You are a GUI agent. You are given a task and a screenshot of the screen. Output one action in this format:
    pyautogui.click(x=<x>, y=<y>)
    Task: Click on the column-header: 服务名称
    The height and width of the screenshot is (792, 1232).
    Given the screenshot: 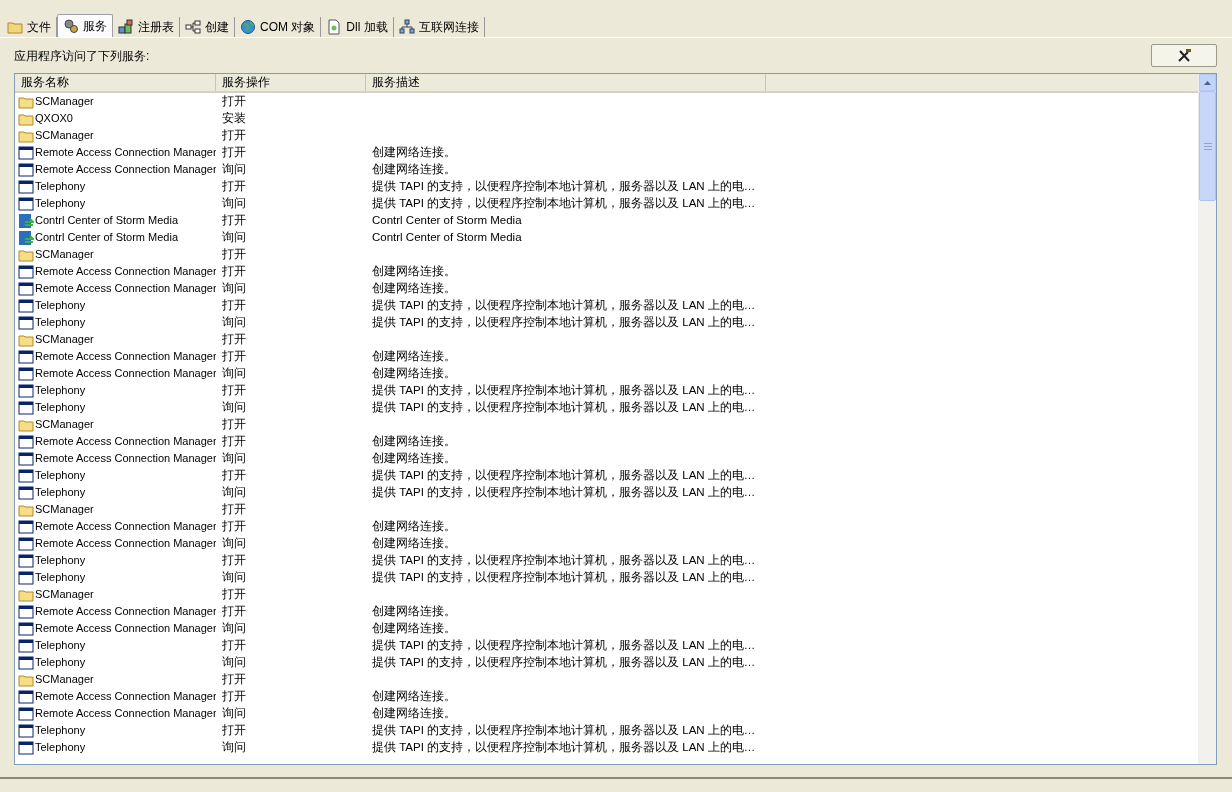 What is the action you would take?
    pyautogui.click(x=115, y=82)
    